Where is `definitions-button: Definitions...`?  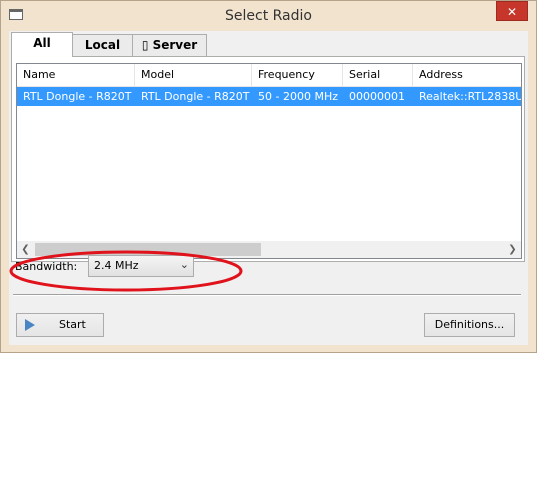
definitions-button: Definitions... is located at coordinates (469, 325).